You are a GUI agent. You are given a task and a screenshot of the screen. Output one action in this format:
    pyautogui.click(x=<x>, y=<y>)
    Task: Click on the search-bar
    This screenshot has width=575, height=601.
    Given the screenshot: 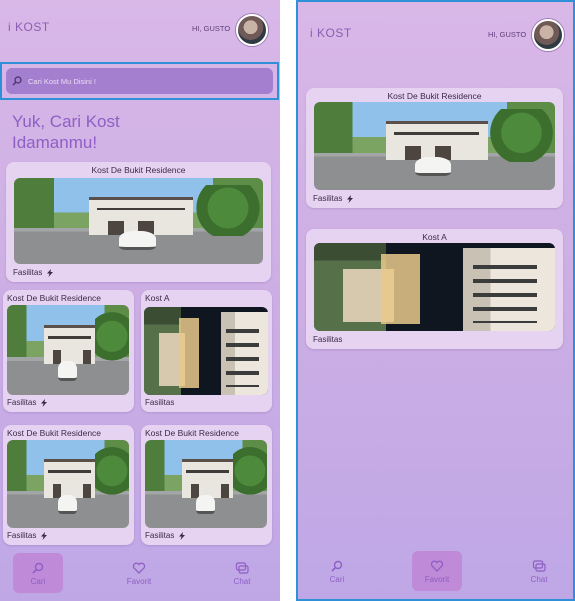 What is the action you would take?
    pyautogui.click(x=139, y=81)
    